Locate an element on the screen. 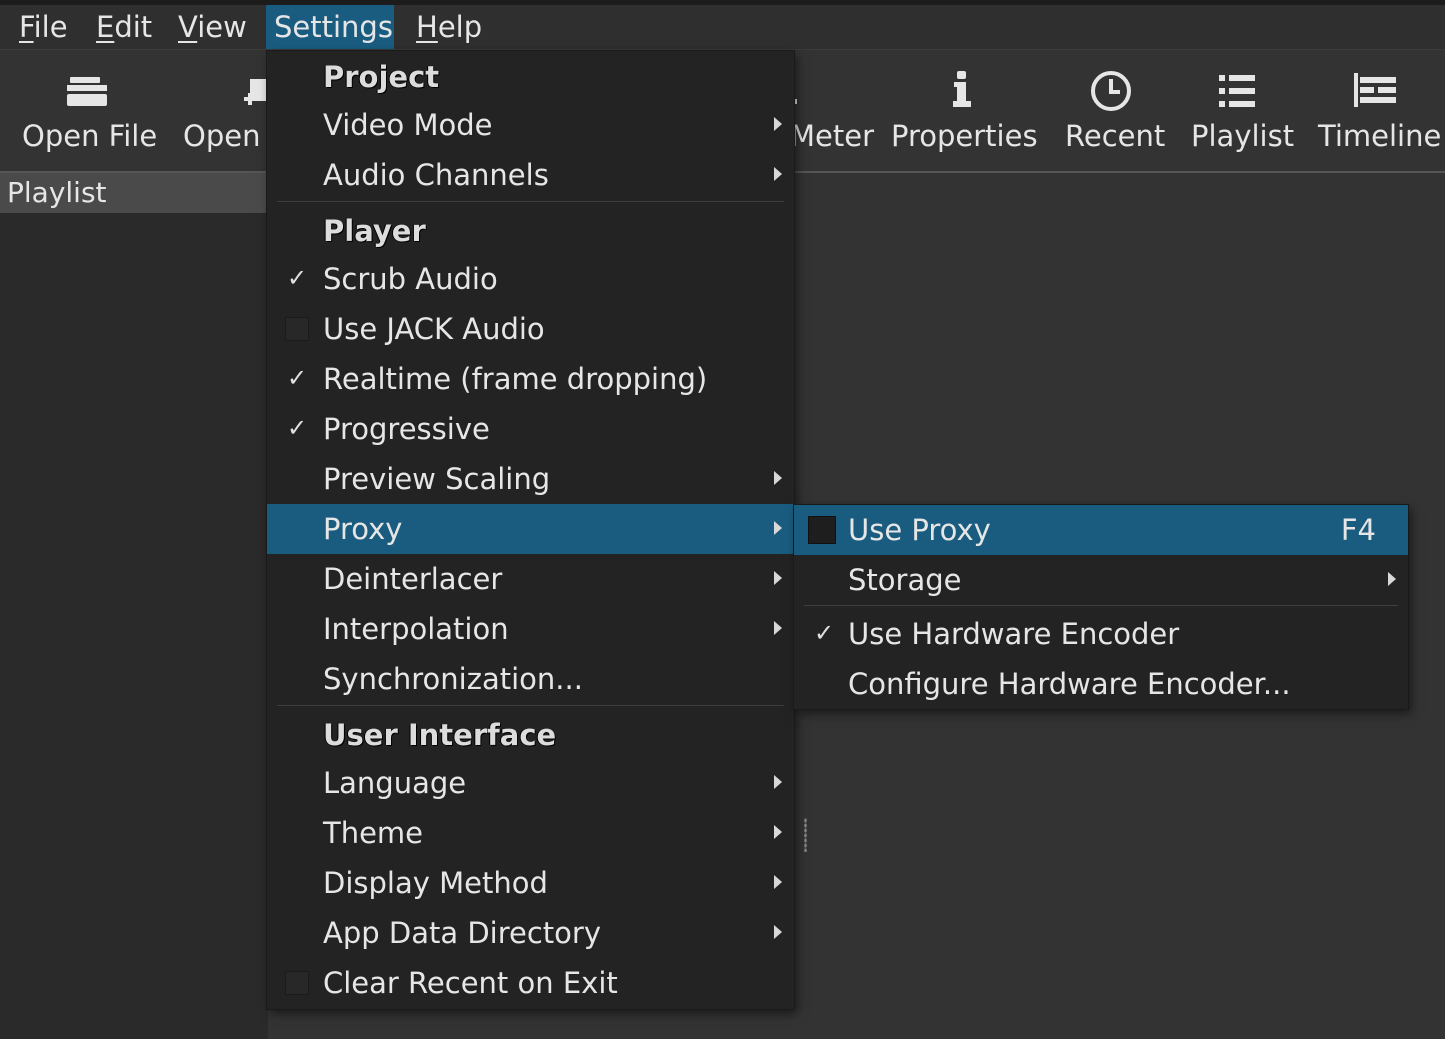 This screenshot has height=1039, width=1445. menu-view: View is located at coordinates (212, 27).